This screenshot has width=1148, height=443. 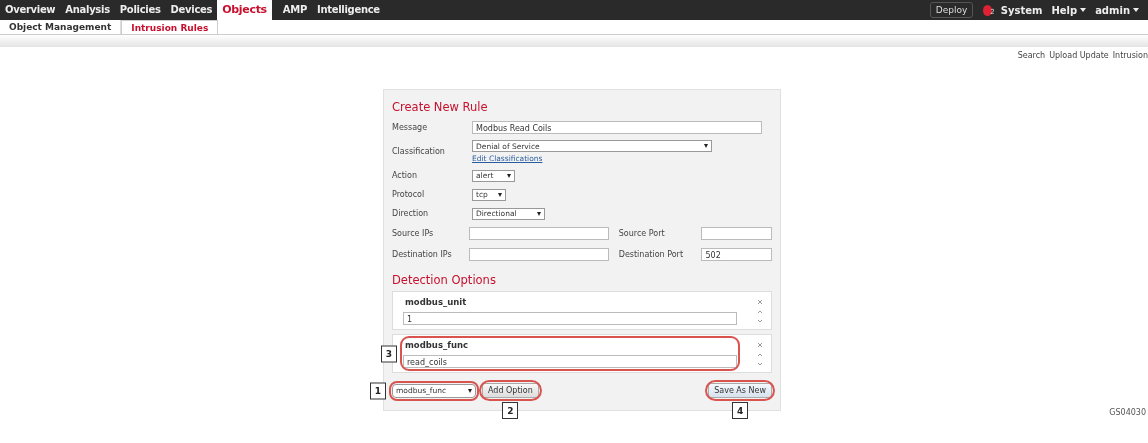 I want to click on nav-tab: AMP, so click(x=294, y=10).